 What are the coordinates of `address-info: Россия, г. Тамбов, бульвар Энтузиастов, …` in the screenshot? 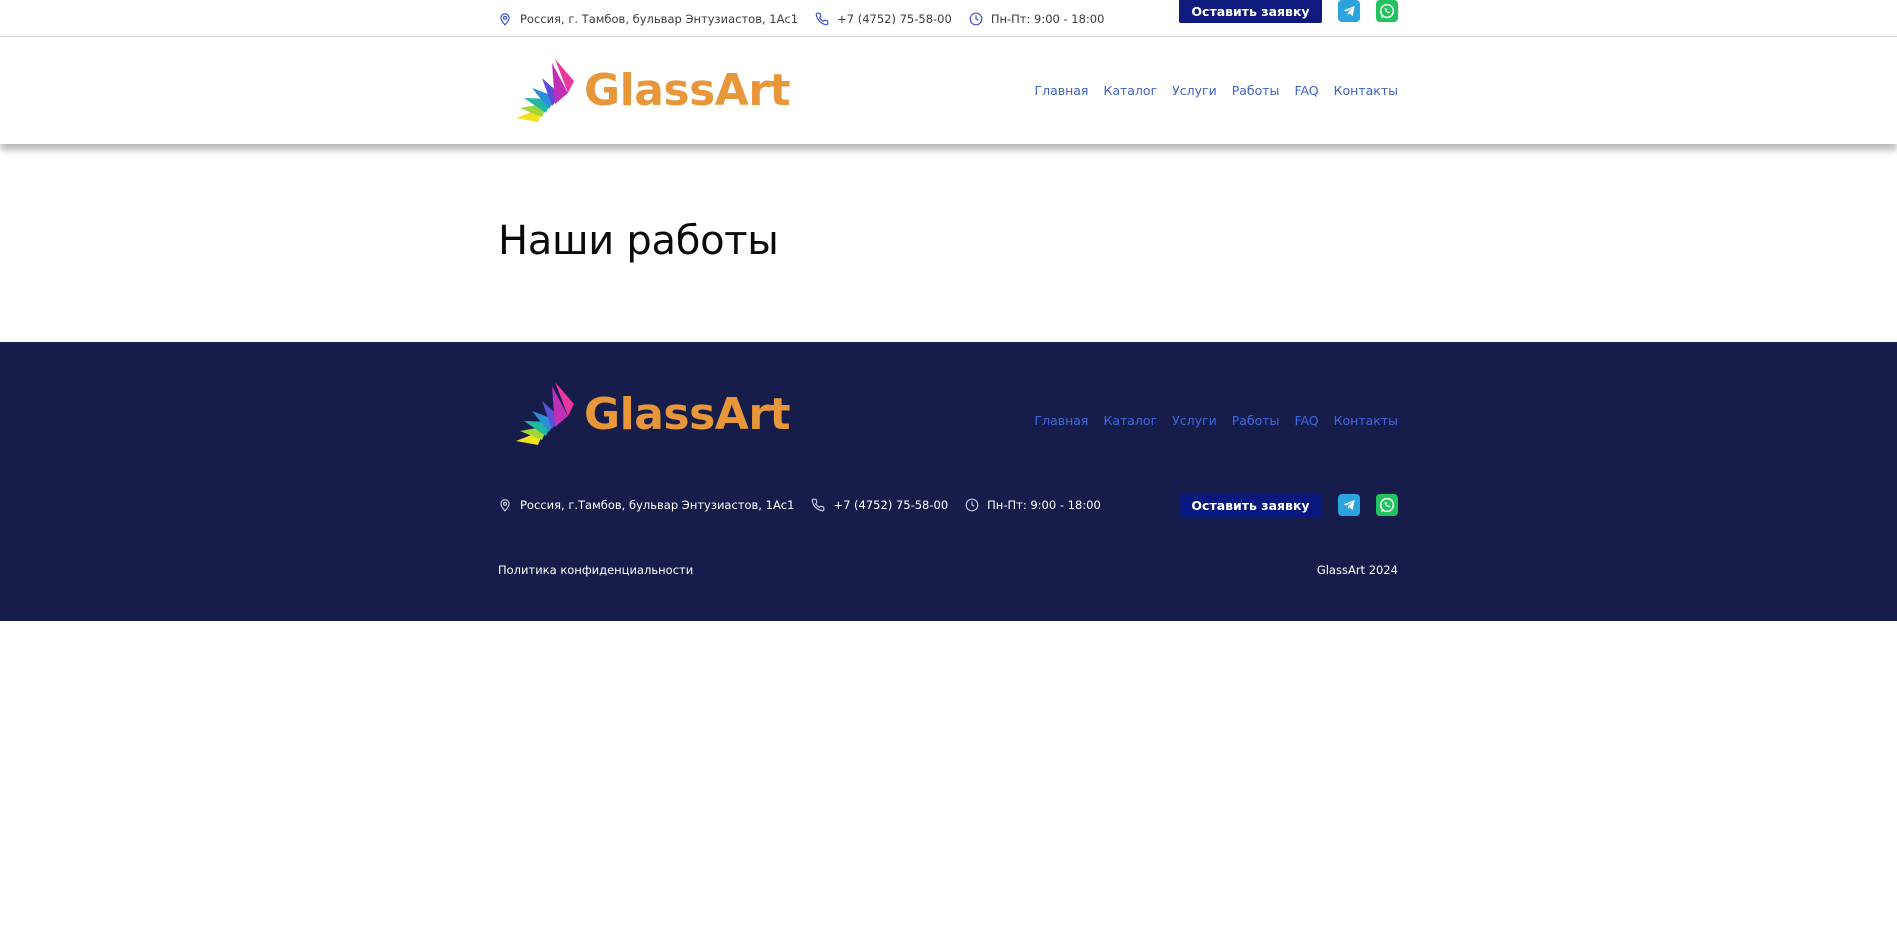 It's located at (648, 19).